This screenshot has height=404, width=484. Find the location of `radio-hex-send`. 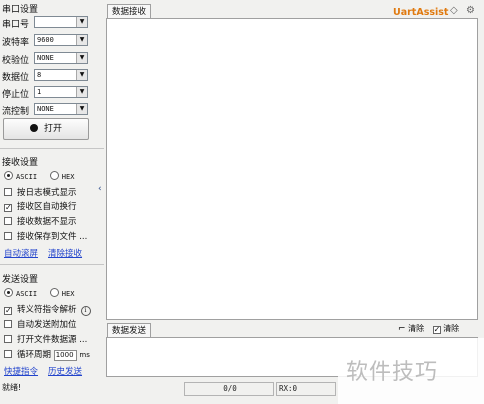

radio-hex-send is located at coordinates (54, 292).